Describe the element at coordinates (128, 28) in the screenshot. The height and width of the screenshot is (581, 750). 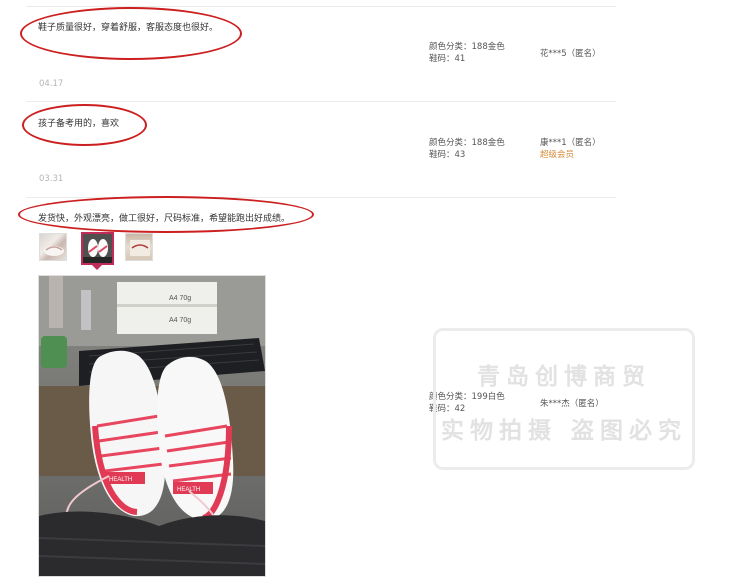
I see `review-comment: 鞋子质量很好，穿着舒服，客服态度也很好。` at that location.